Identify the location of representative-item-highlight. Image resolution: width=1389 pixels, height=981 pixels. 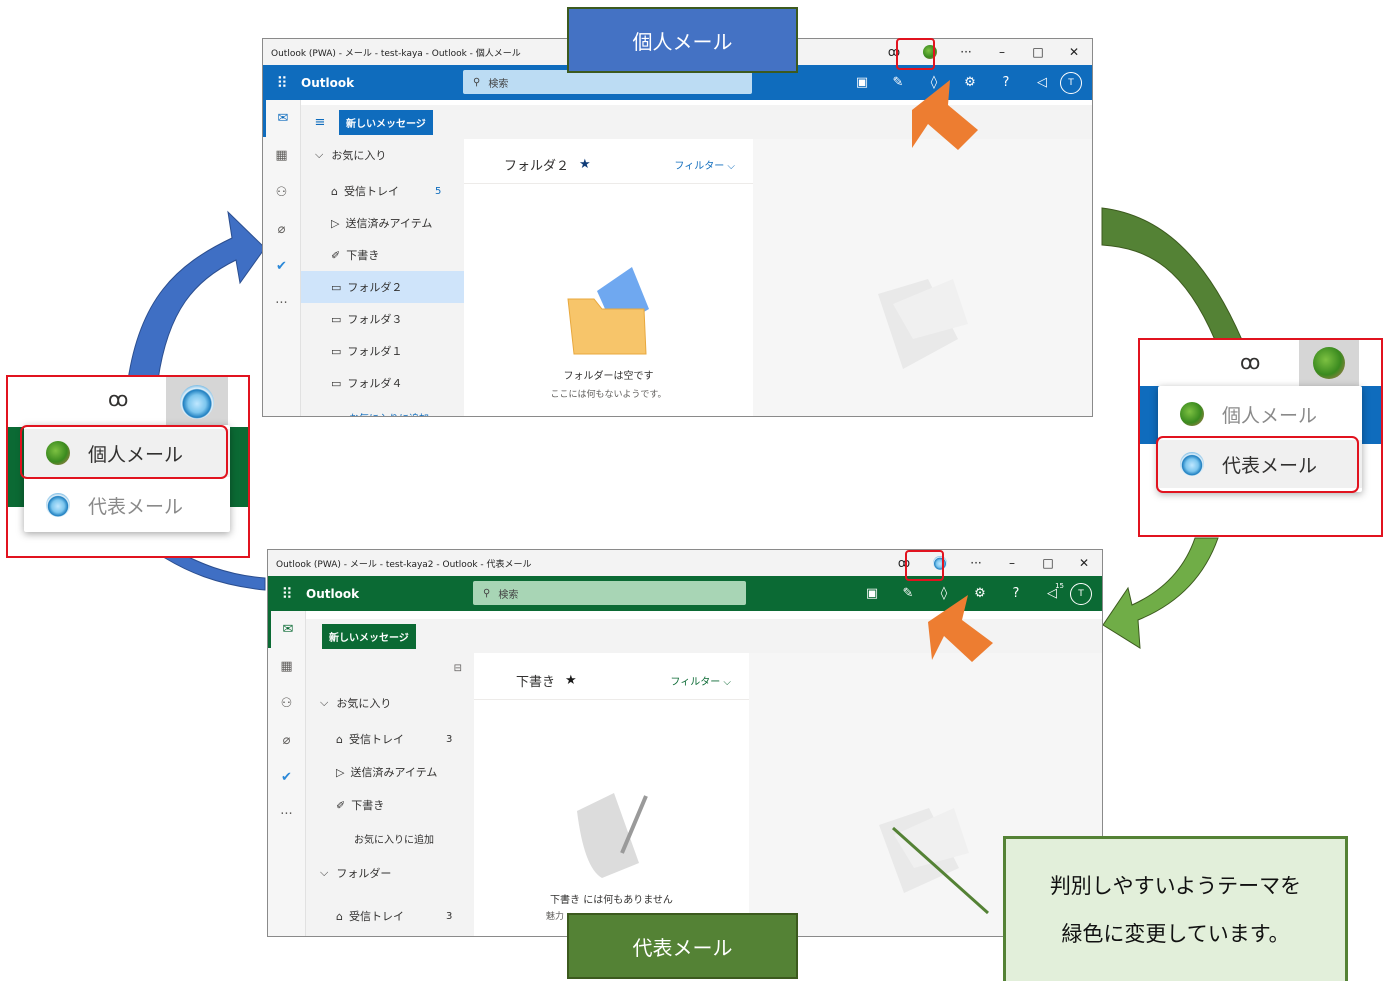
(1257, 464).